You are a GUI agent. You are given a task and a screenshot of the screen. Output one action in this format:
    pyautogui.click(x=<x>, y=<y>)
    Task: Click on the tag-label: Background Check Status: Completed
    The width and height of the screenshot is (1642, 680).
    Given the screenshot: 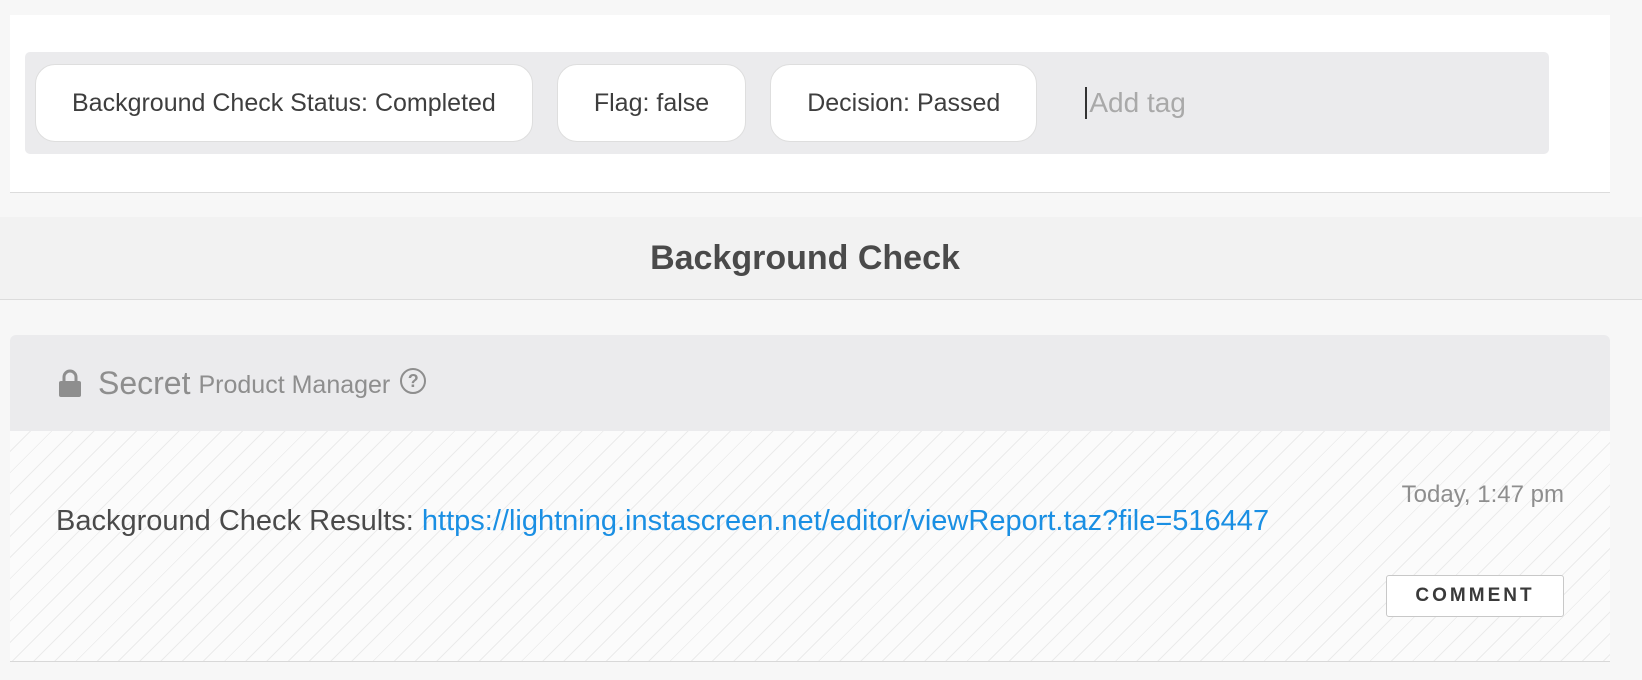 What is the action you would take?
    pyautogui.click(x=284, y=102)
    